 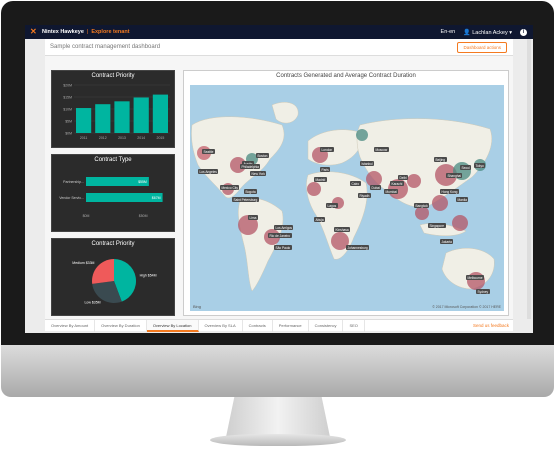 What do you see at coordinates (320, 219) in the screenshot?
I see `city-label: Abuja` at bounding box center [320, 219].